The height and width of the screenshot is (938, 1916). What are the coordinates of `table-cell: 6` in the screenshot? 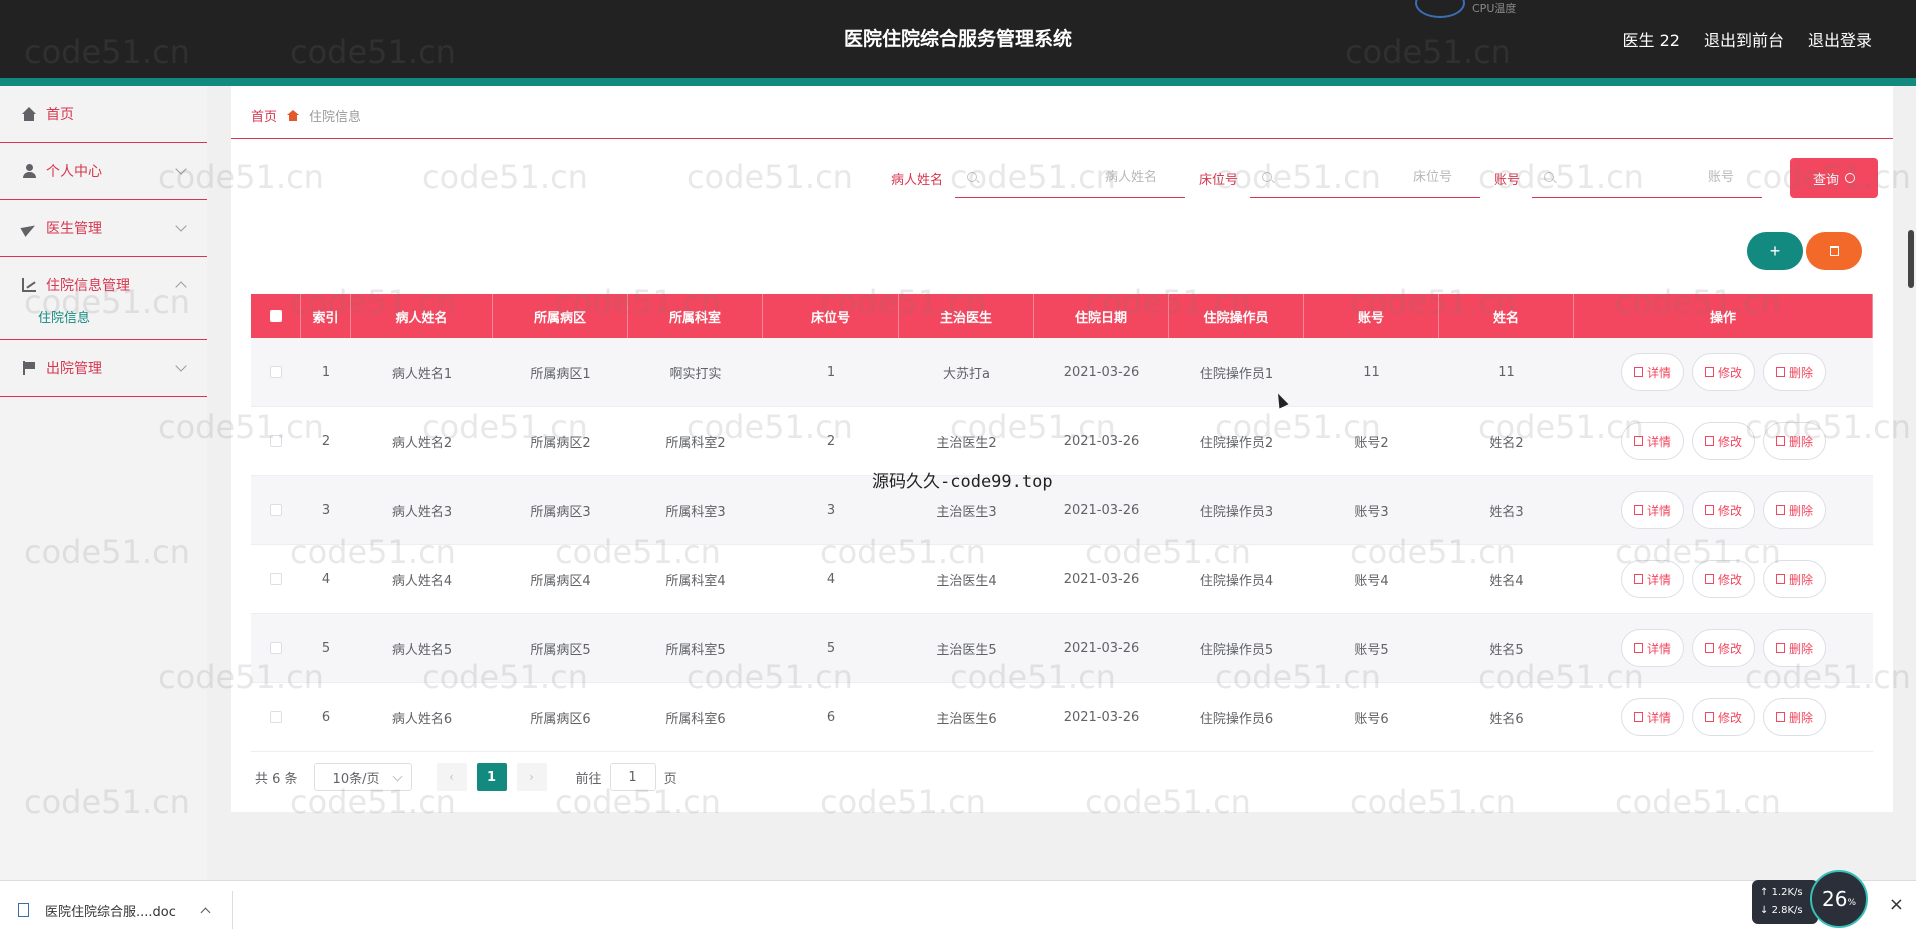 It's located at (831, 717).